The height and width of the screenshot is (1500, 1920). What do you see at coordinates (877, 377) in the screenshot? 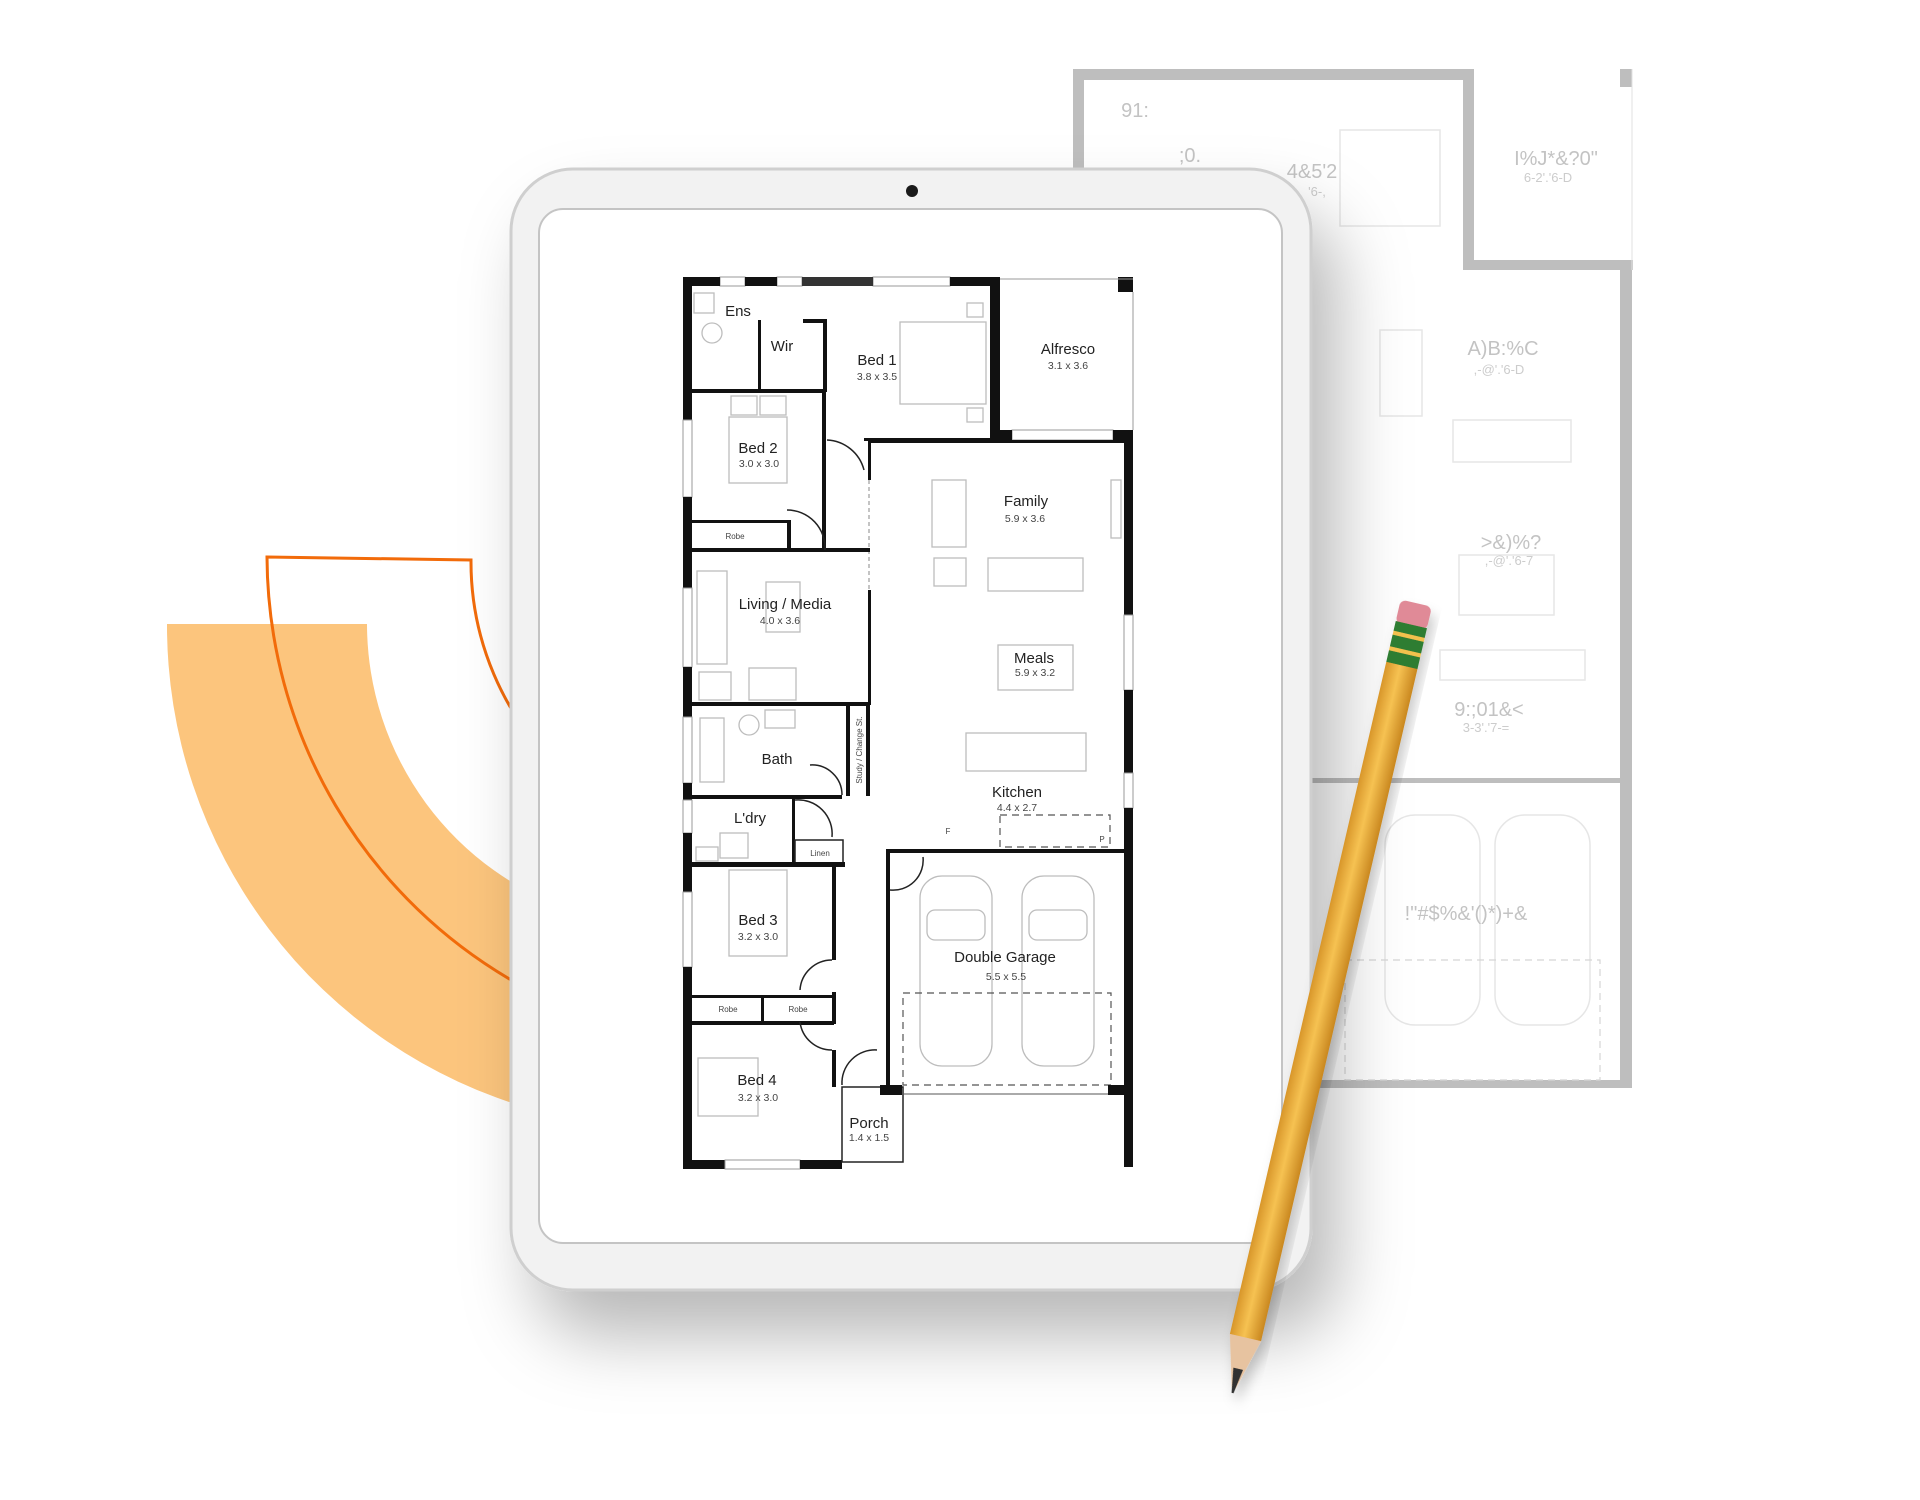
I see `room-dims-bed1: 3.8 x 3.5` at bounding box center [877, 377].